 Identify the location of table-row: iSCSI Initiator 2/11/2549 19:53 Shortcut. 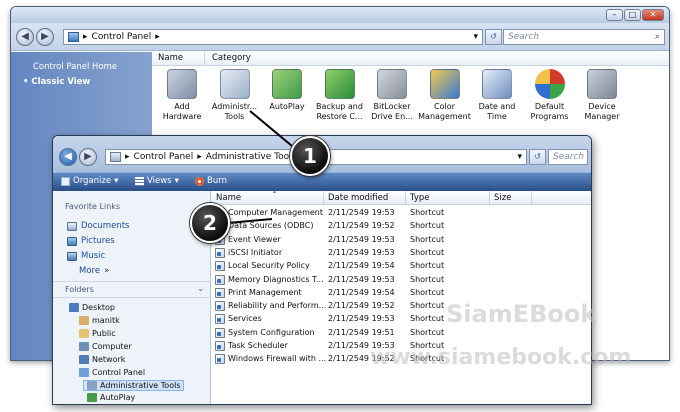
(401, 253).